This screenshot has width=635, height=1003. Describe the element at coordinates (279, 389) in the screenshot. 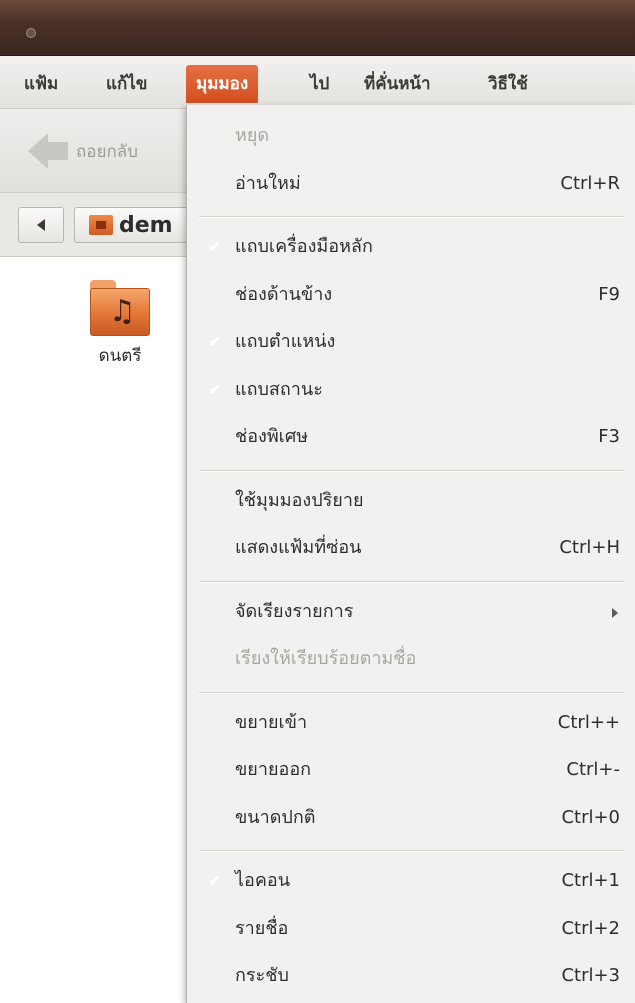

I see `menu-item-label: แถบสถานะ` at that location.